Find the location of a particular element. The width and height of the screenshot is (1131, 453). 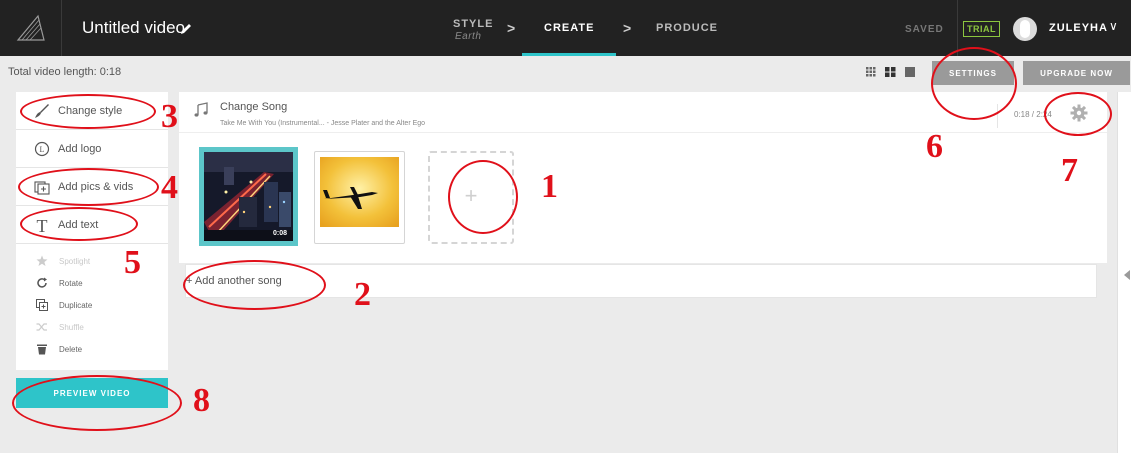

annotation-number-2: 2 is located at coordinates (362, 294).